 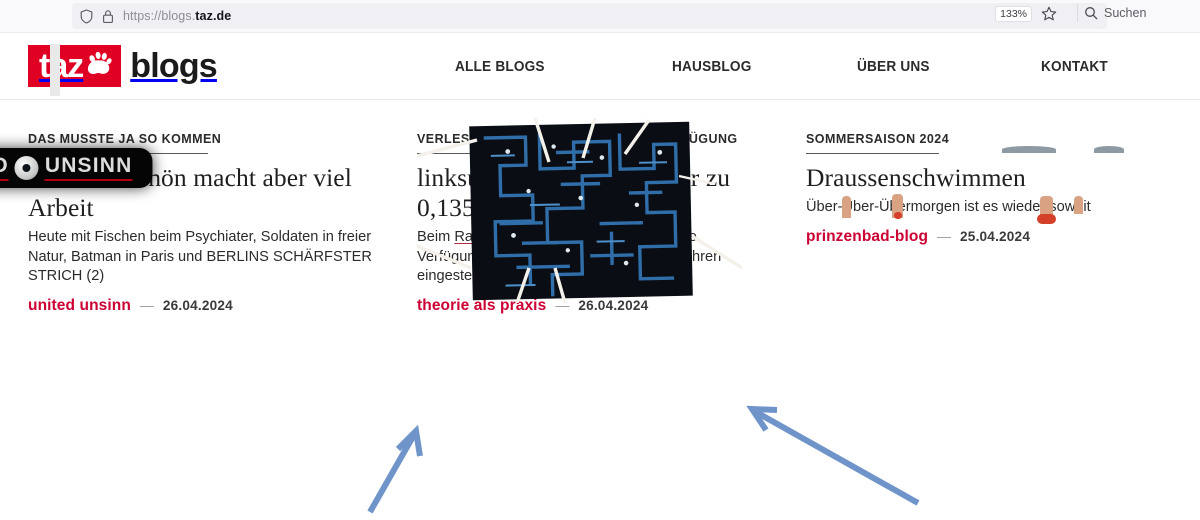 I want to click on taz-logo-box: taz, so click(x=75, y=66).